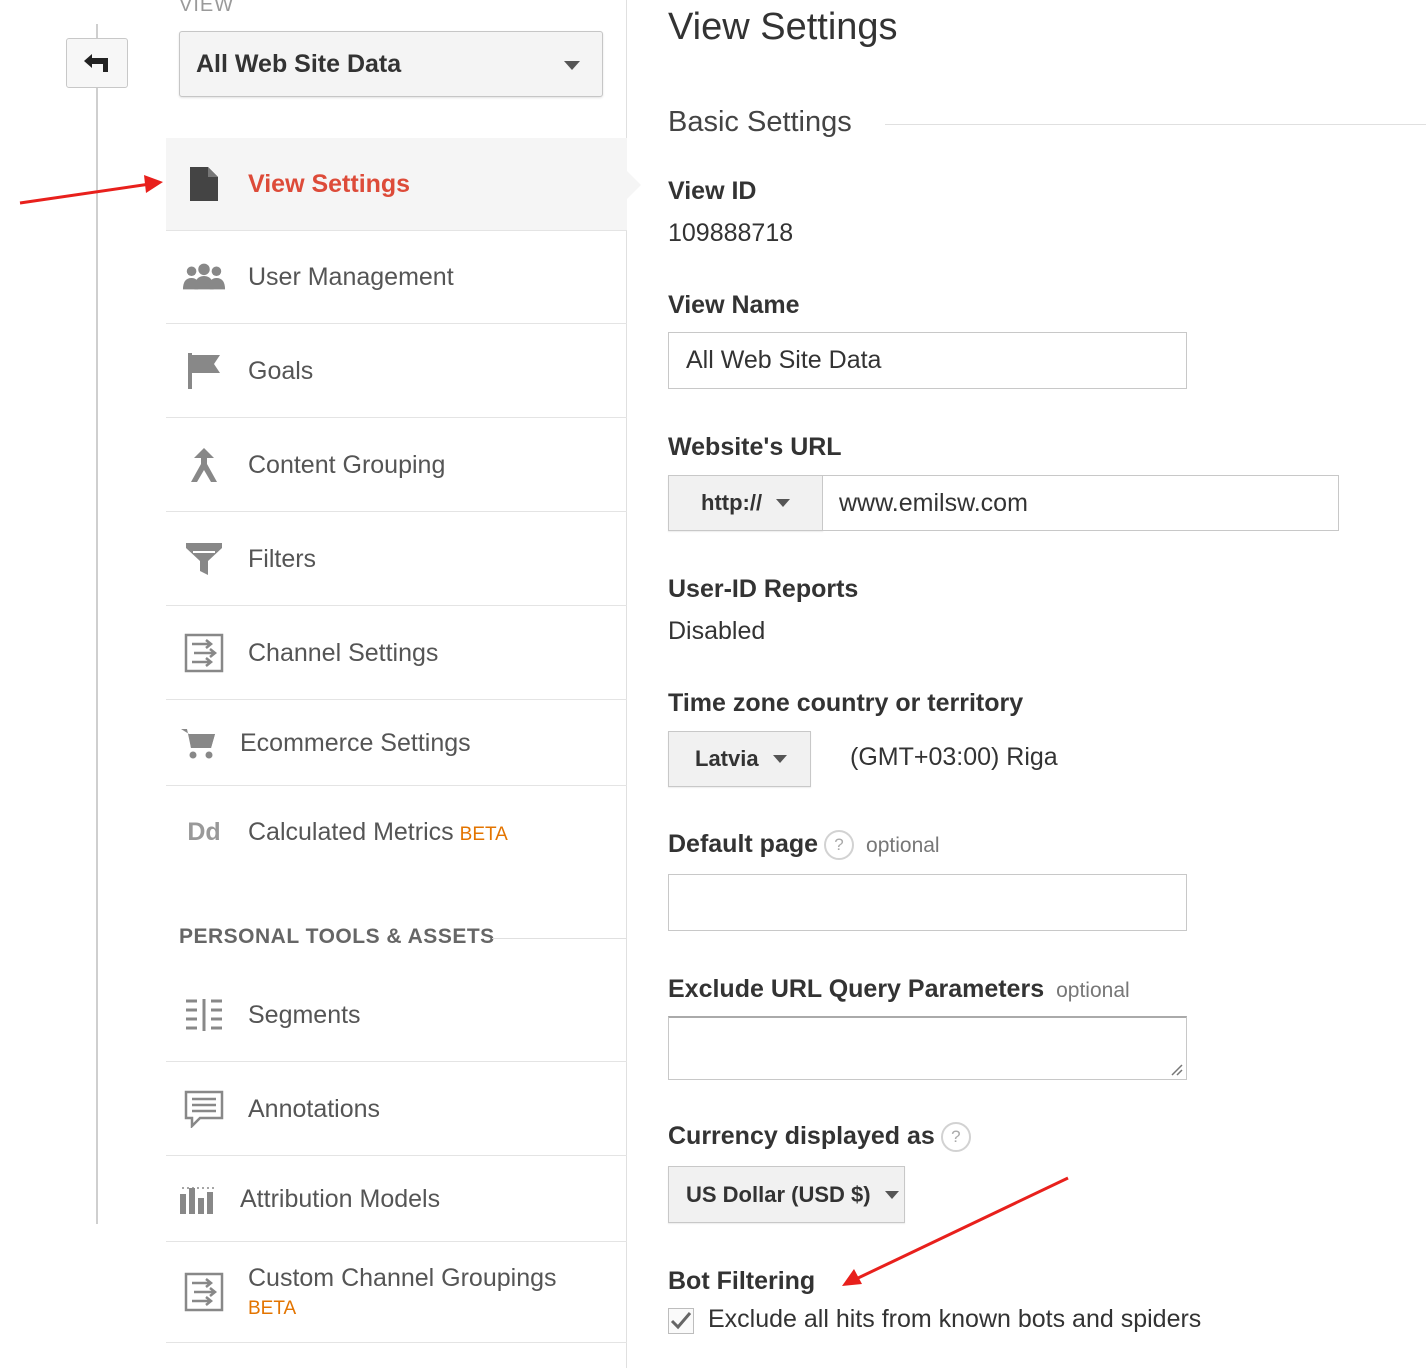  Describe the element at coordinates (204, 1292) in the screenshot. I see `custom-channel-icon` at that location.